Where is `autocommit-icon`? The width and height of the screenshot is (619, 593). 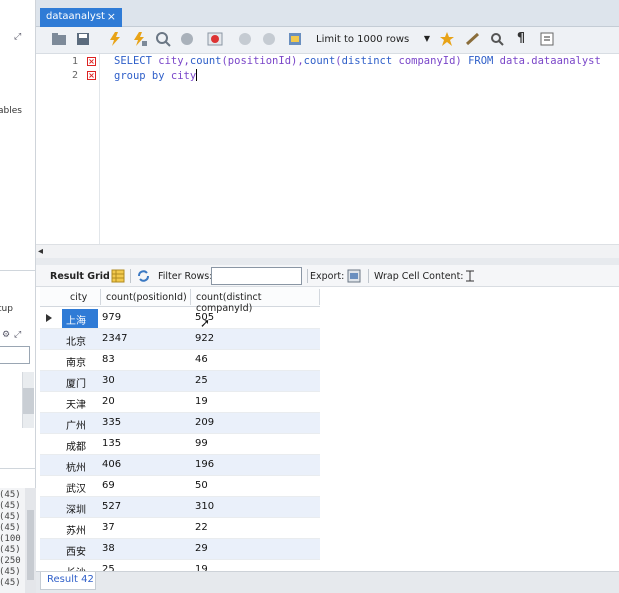 autocommit-icon is located at coordinates (295, 39).